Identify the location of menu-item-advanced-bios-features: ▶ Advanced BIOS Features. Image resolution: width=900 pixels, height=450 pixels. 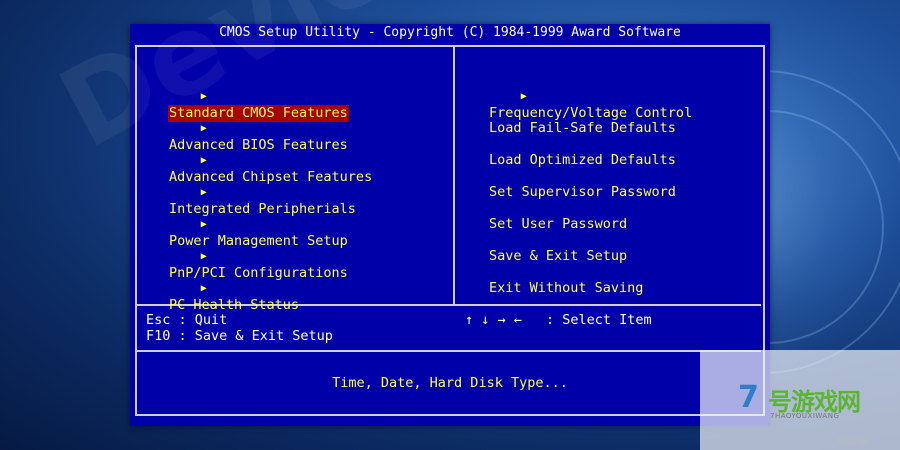
(250, 128).